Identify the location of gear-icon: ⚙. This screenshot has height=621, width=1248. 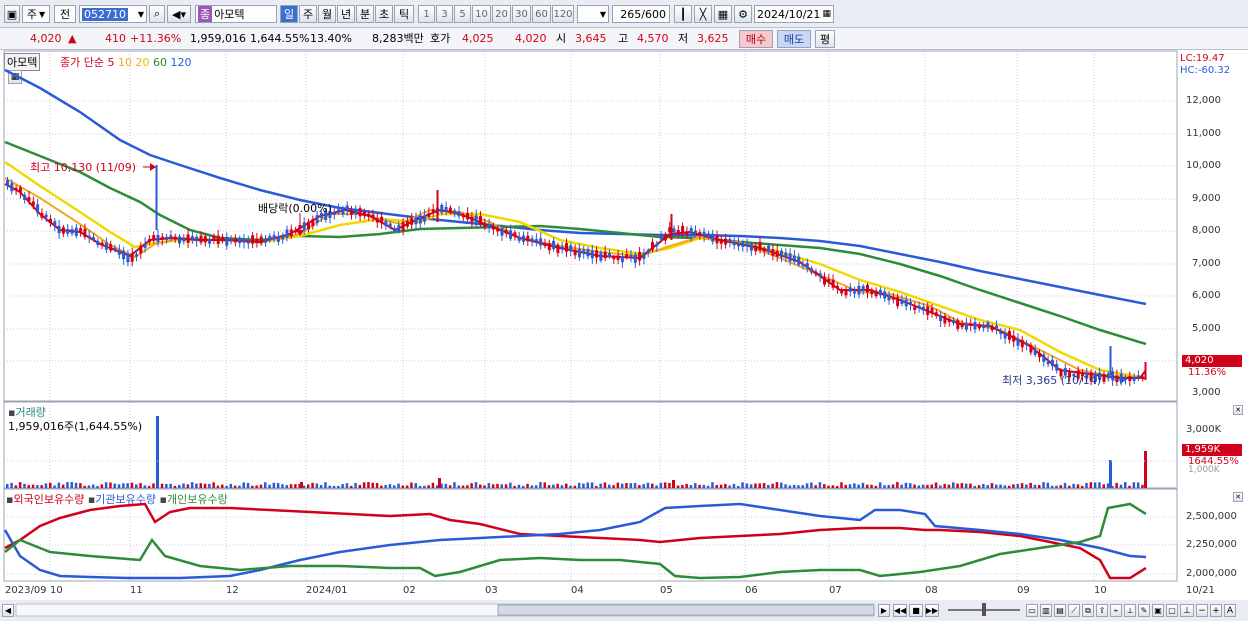
(743, 14).